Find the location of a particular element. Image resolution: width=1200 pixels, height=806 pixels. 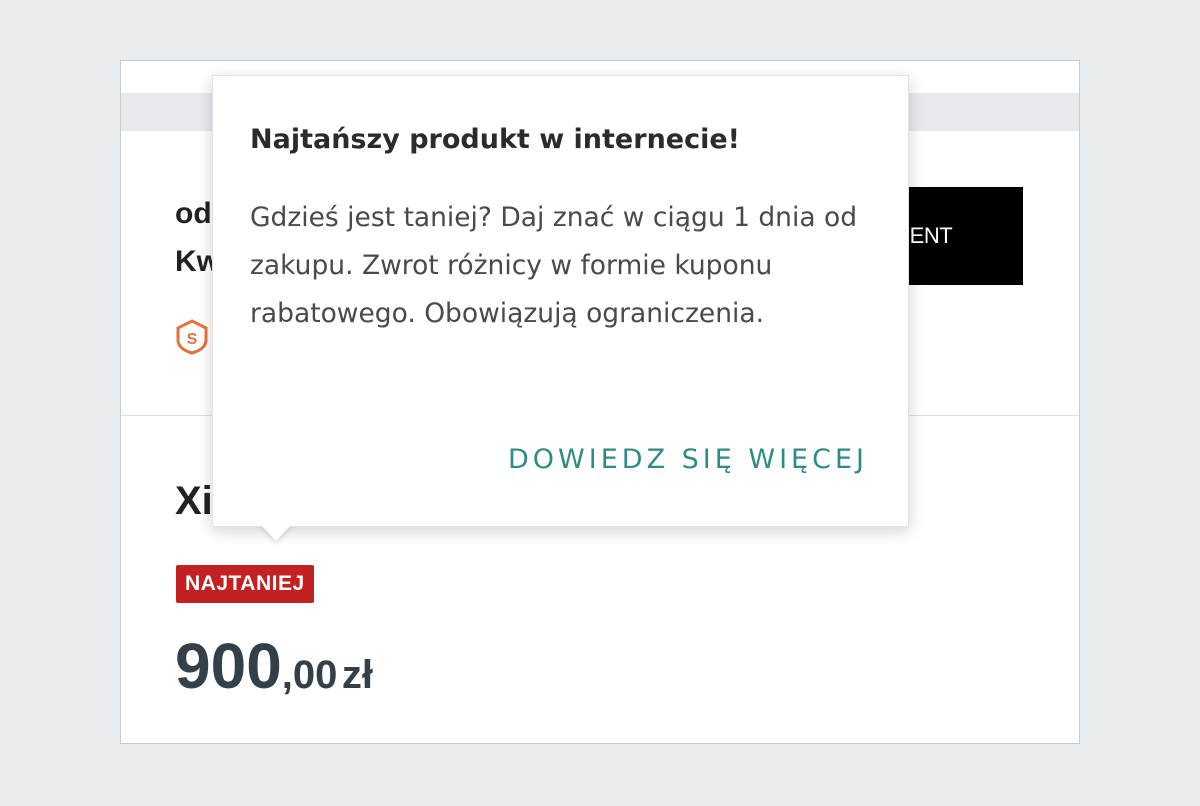

product-price: 900,00 zł is located at coordinates (274, 666).